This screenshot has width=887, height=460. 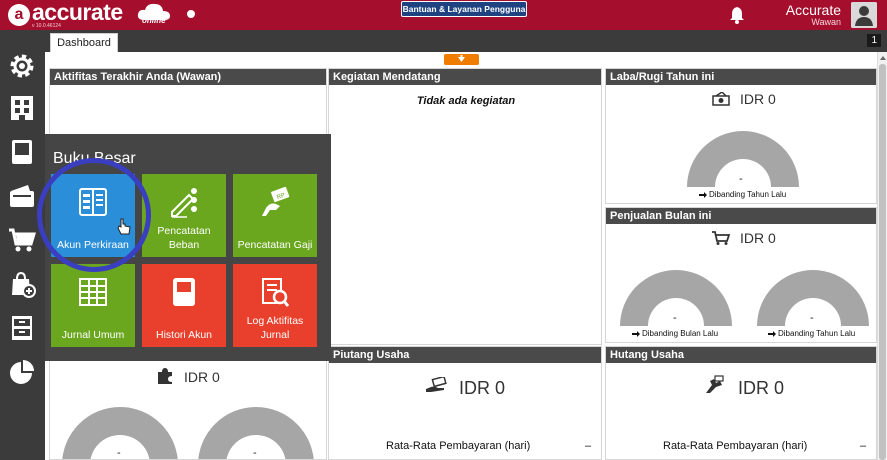 I want to click on labarugi-value: IDR 0, so click(x=758, y=99).